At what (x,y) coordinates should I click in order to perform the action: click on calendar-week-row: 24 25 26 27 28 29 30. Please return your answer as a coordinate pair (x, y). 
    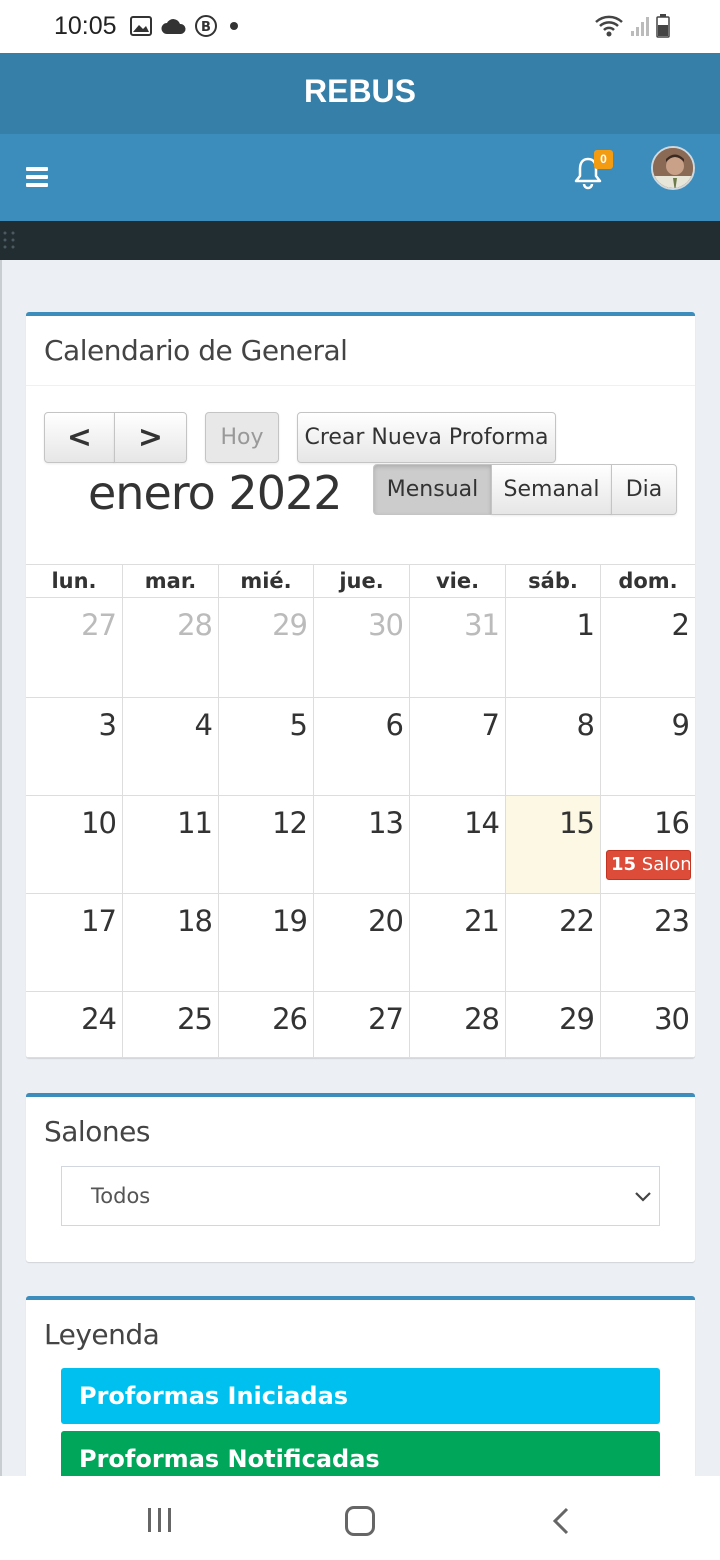
    Looking at the image, I should click on (360, 1025).